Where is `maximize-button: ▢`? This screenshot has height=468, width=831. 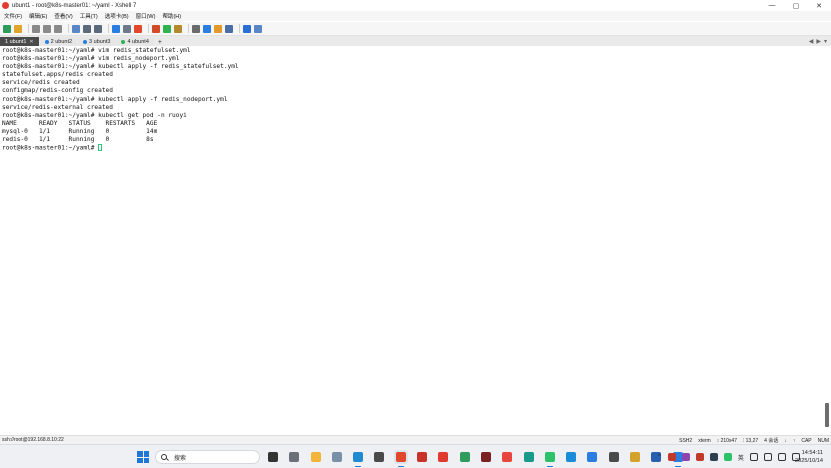
maximize-button: ▢ is located at coordinates (796, 5).